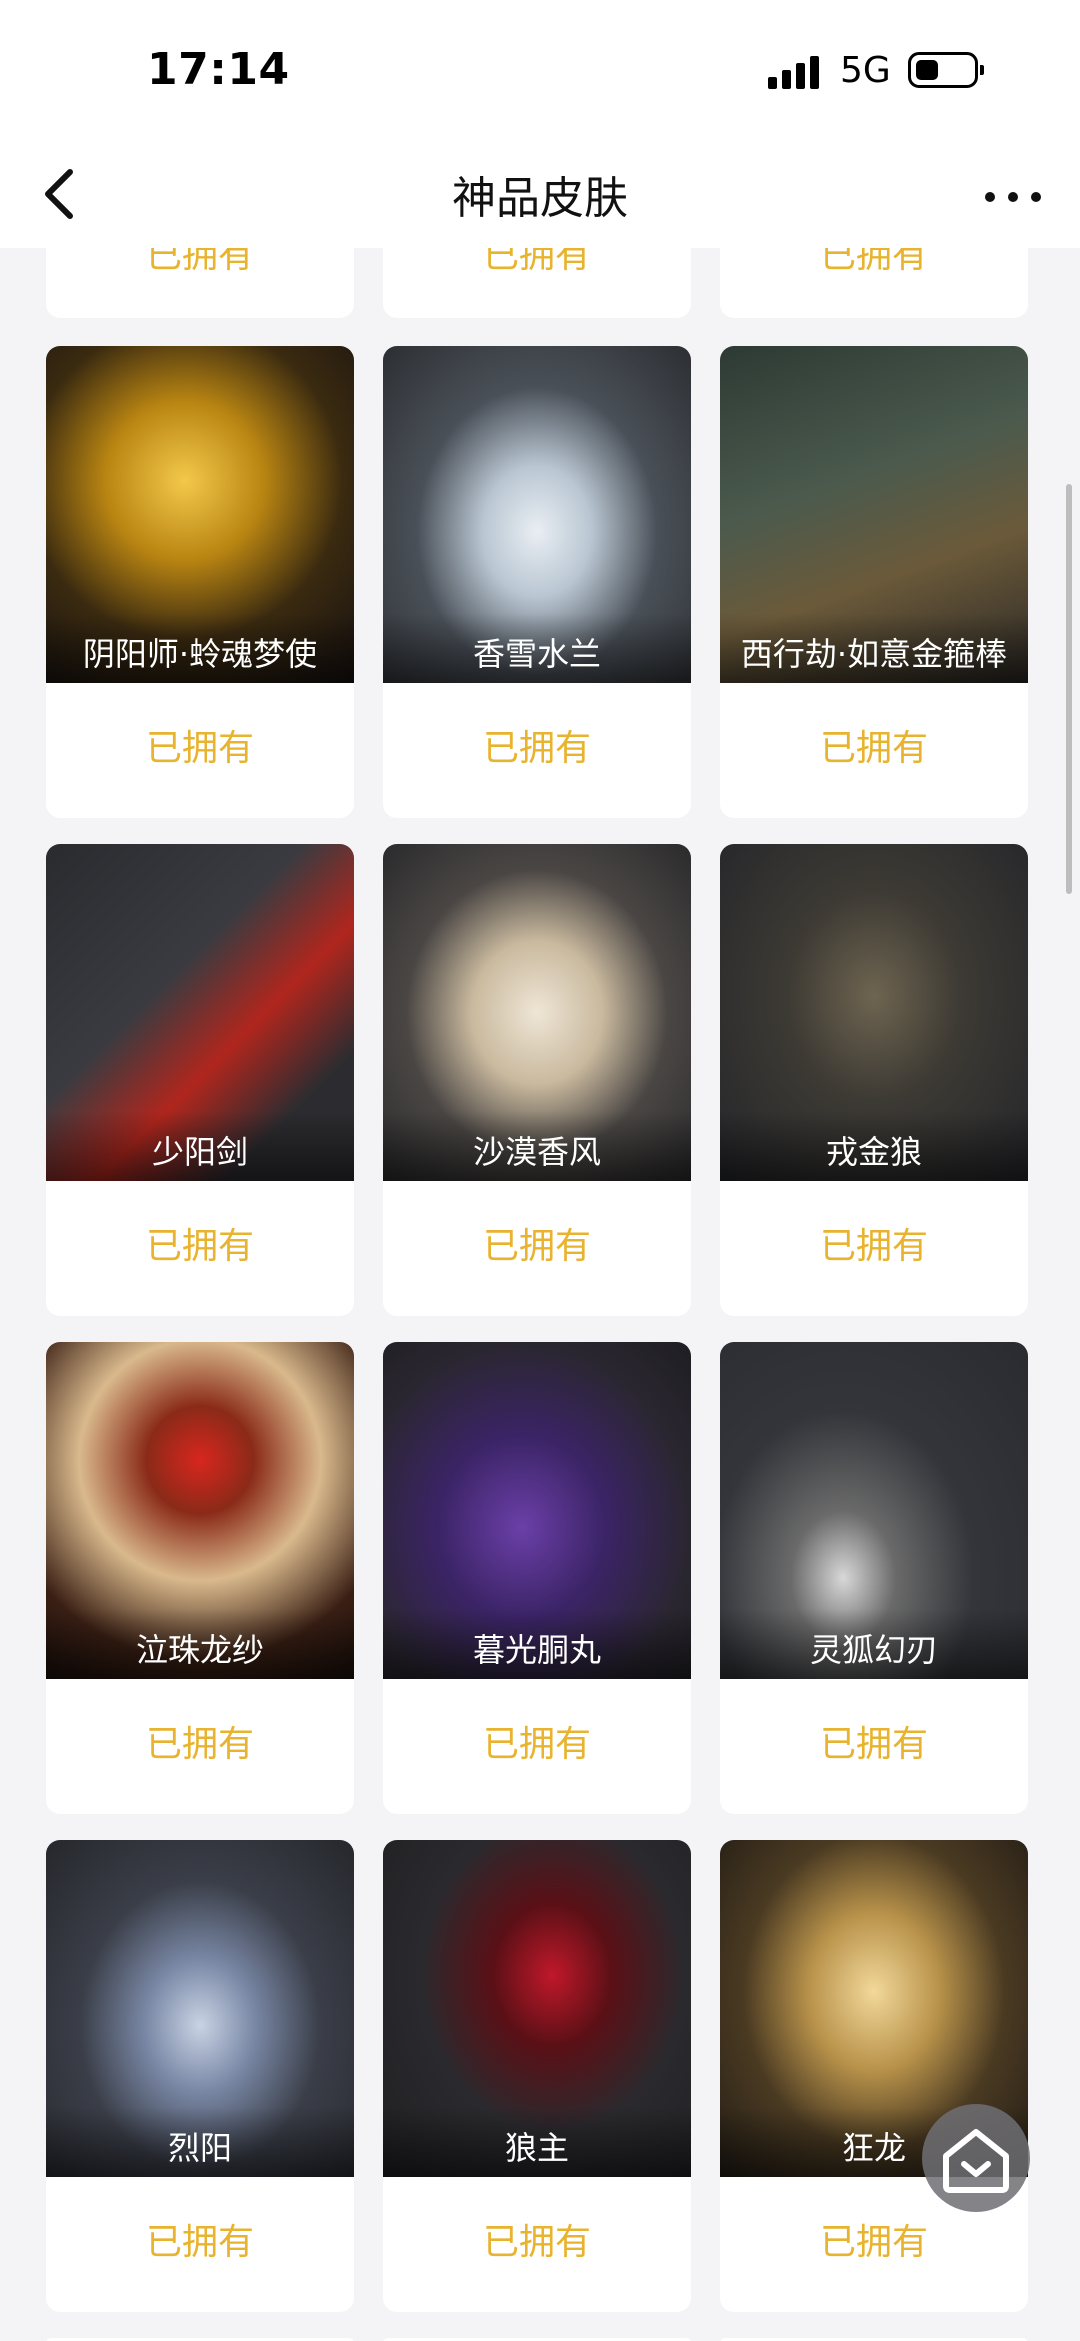  What do you see at coordinates (536, 1650) in the screenshot?
I see `skin-name: 暮光胴丸` at bounding box center [536, 1650].